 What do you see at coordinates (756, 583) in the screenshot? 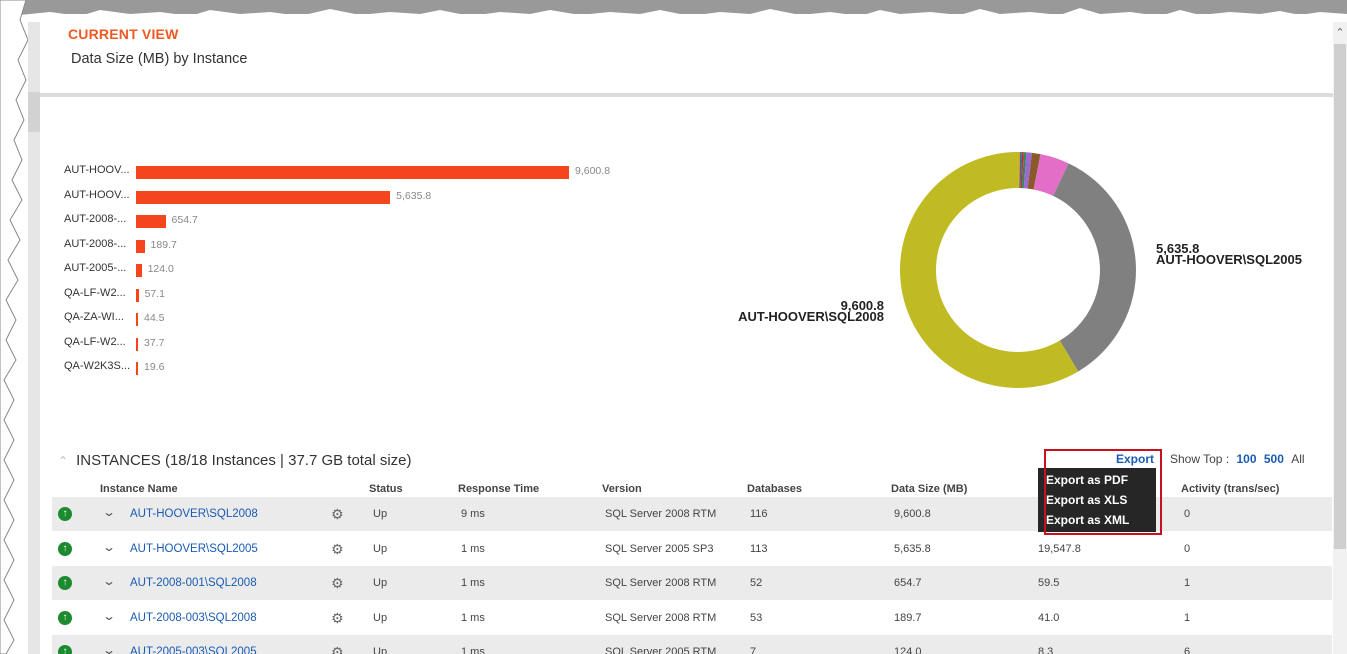
I see `databases-cell: 52` at bounding box center [756, 583].